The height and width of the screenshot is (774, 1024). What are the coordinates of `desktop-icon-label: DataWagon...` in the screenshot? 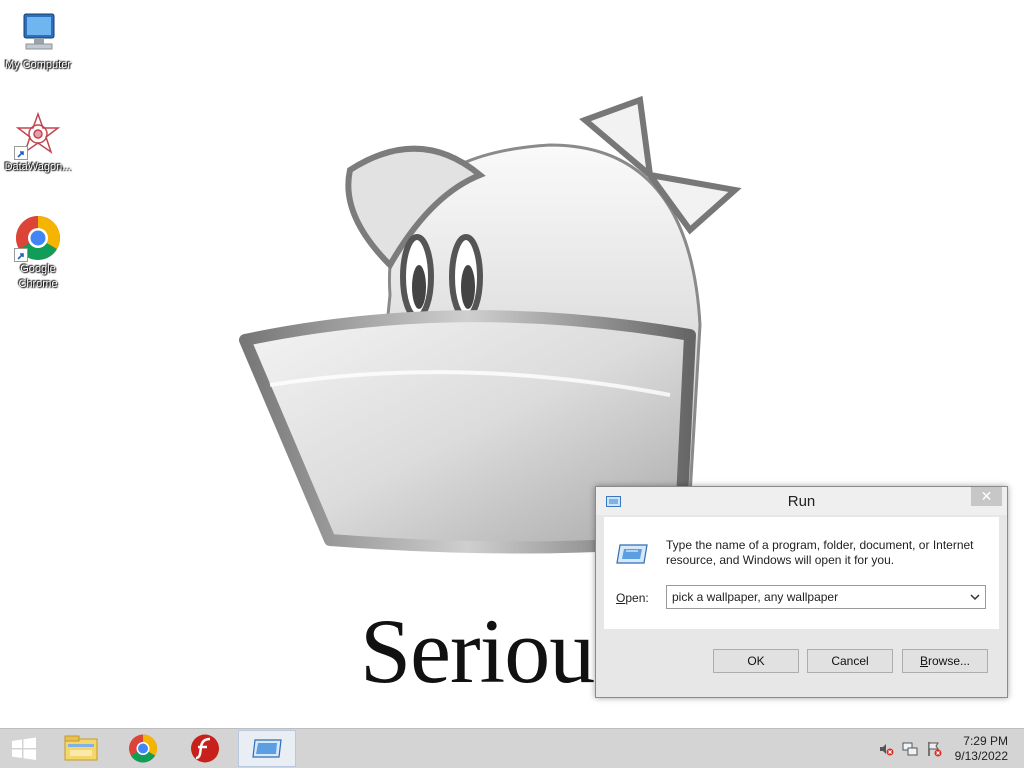 It's located at (38, 167).